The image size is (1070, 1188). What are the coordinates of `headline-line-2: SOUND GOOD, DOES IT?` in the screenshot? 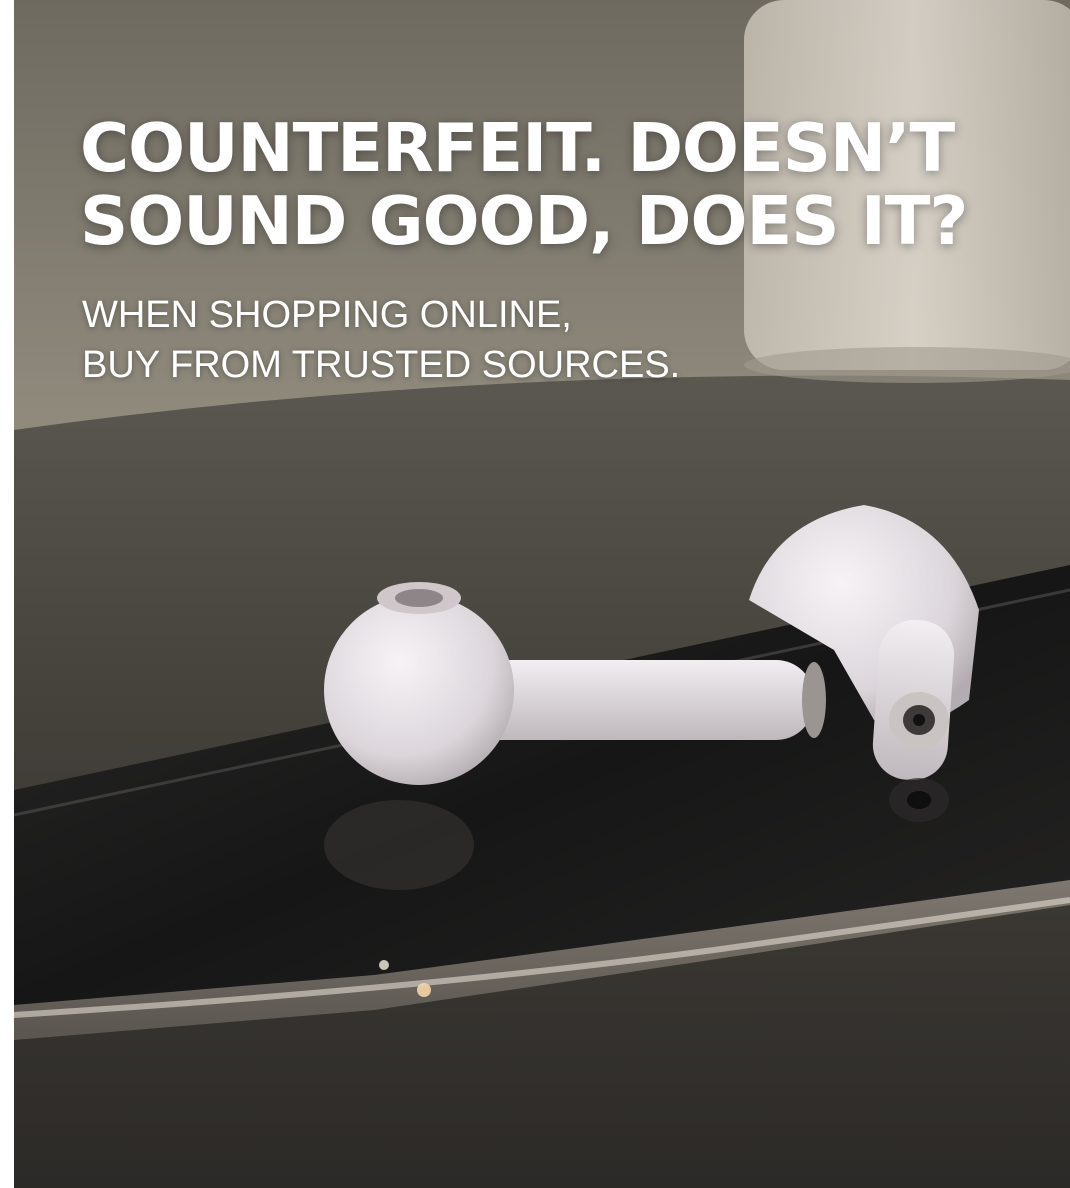 It's located at (524, 221).